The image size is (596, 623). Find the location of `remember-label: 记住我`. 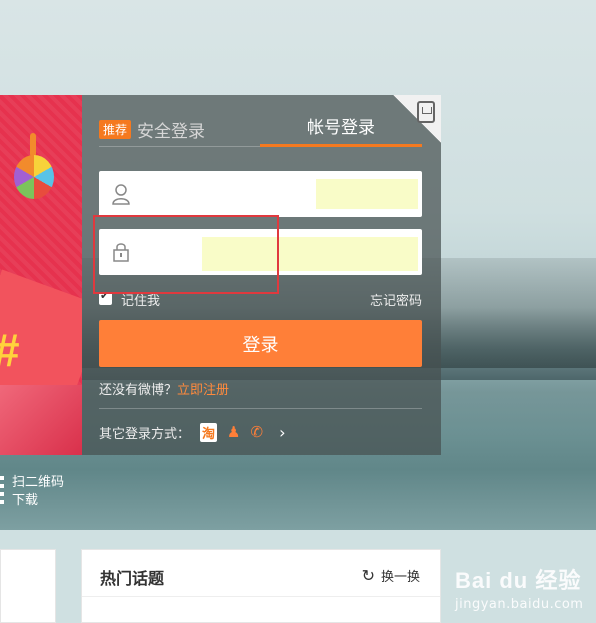

remember-label: 记住我 is located at coordinates (140, 299).